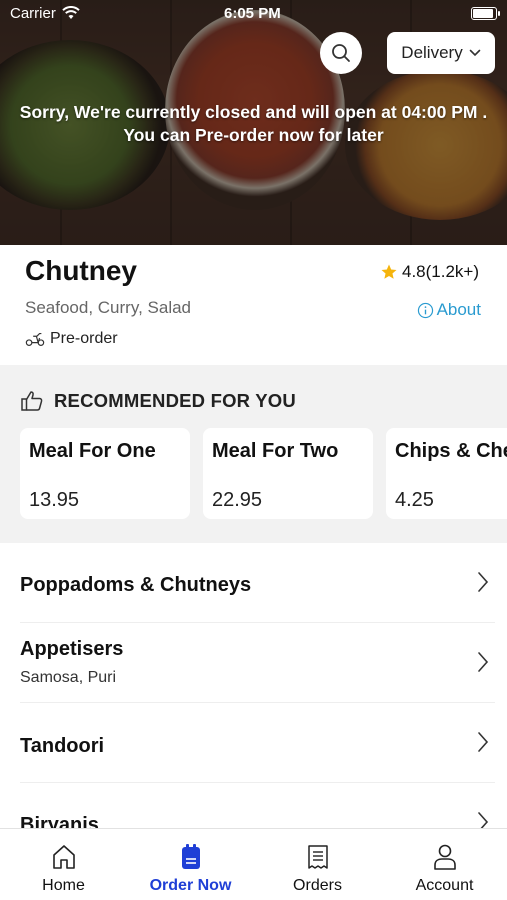 The width and height of the screenshot is (507, 900). I want to click on tab-label: Account, so click(444, 885).